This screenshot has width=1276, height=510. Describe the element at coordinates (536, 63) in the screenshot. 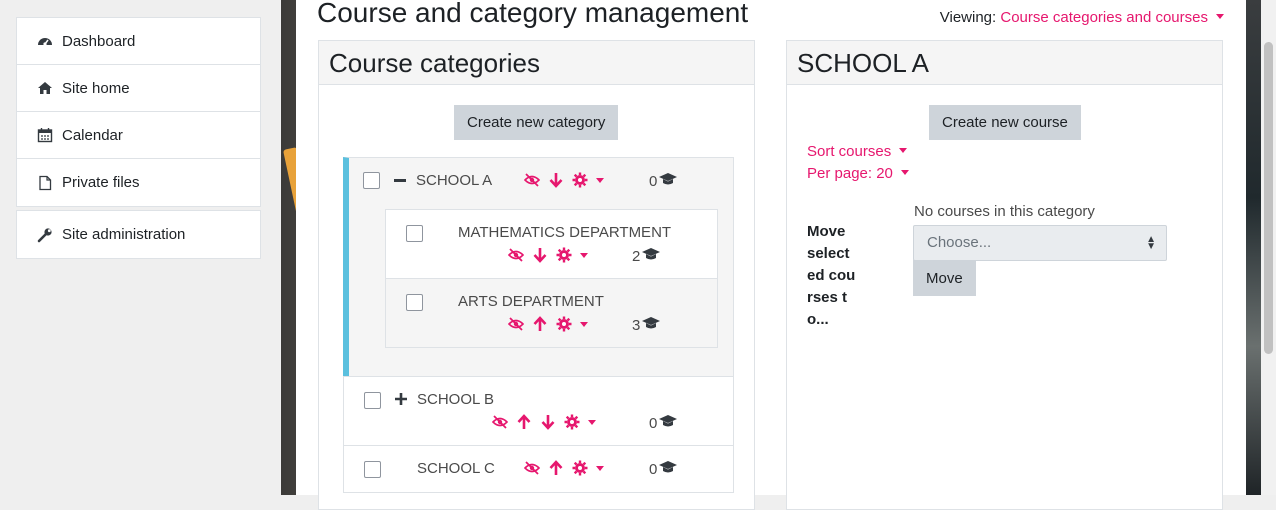

I see `categories-panel-title: Course categories` at that location.